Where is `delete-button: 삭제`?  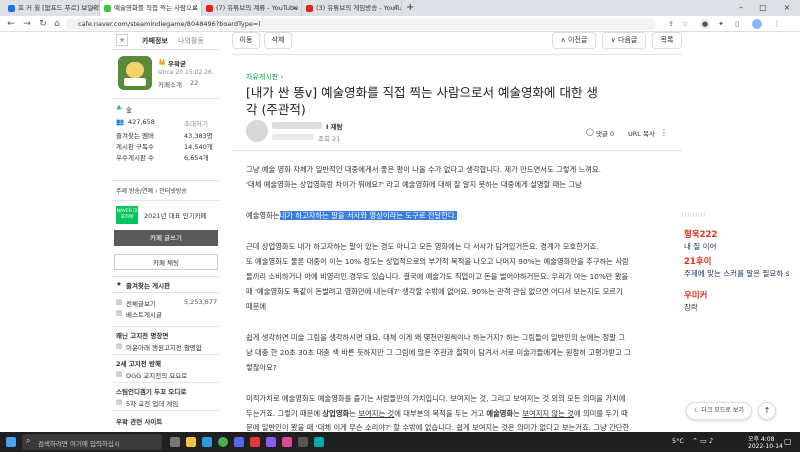
delete-button: 삭제 is located at coordinates (278, 40).